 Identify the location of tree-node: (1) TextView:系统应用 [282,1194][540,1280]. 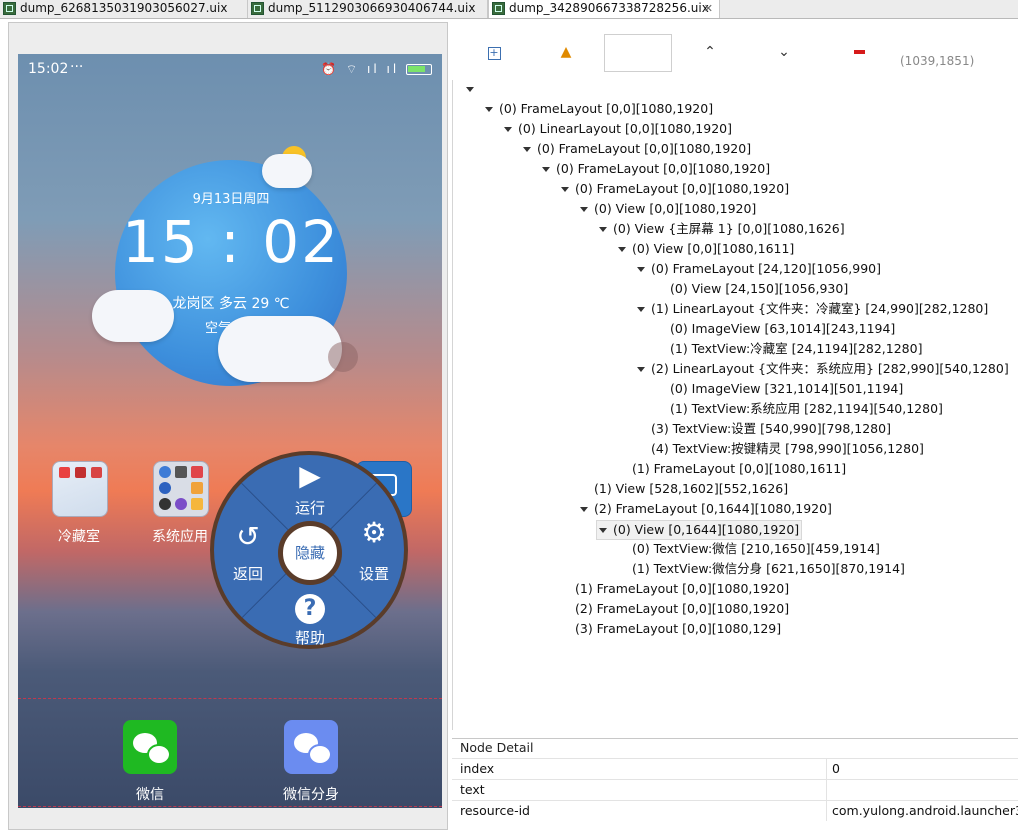
(806, 409).